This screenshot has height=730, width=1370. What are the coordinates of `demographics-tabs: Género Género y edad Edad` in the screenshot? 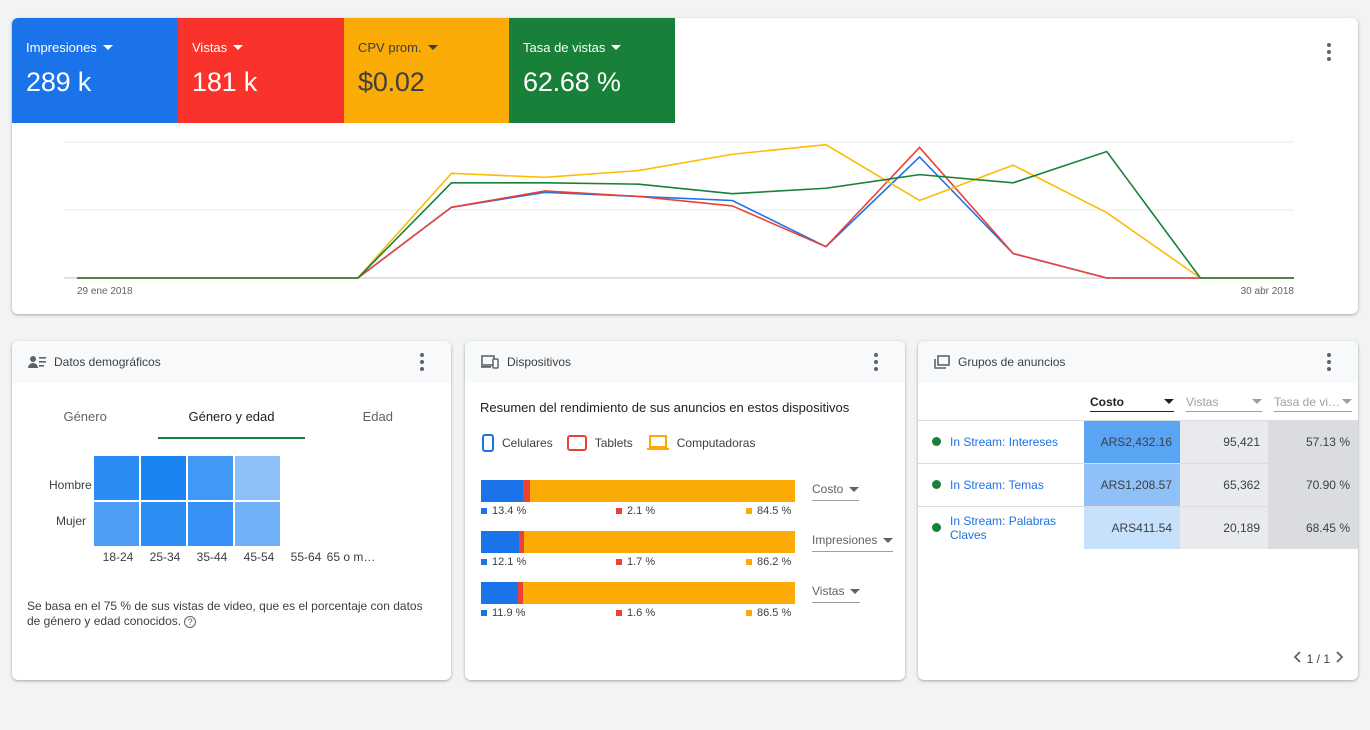 It's located at (231, 414).